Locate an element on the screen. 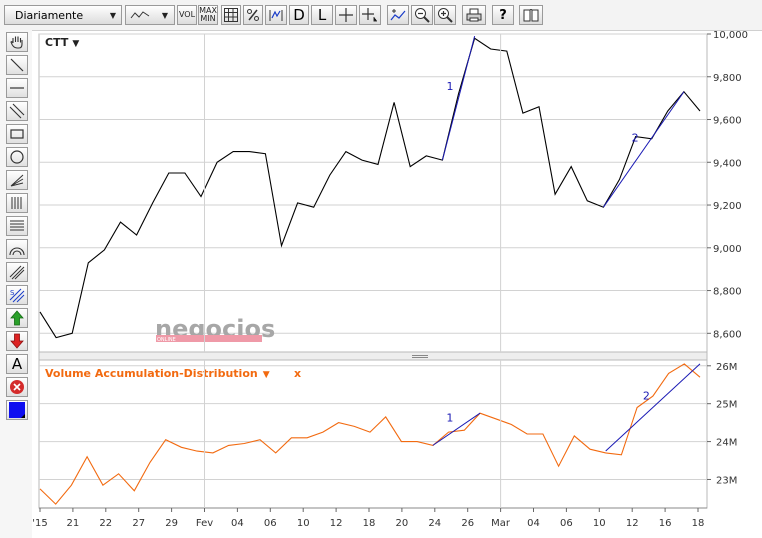  fan-tool is located at coordinates (17, 180).